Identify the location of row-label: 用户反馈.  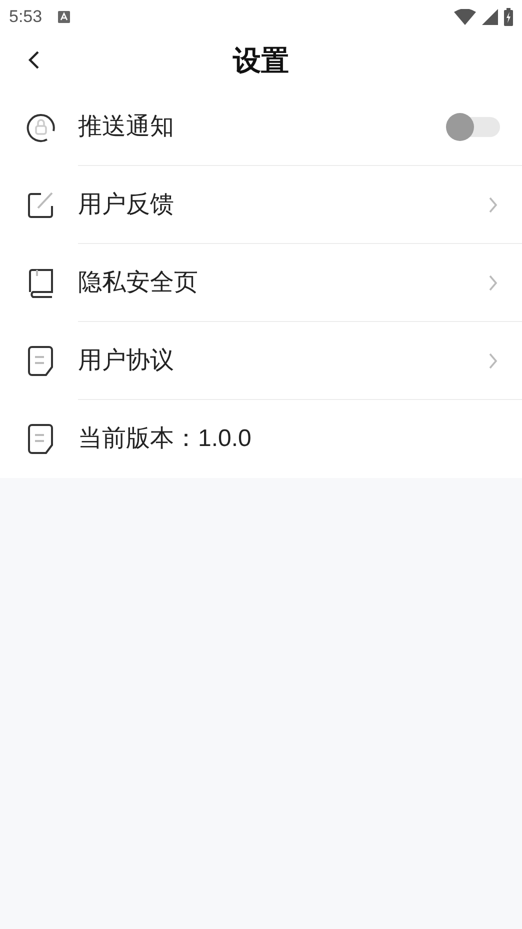
(126, 205).